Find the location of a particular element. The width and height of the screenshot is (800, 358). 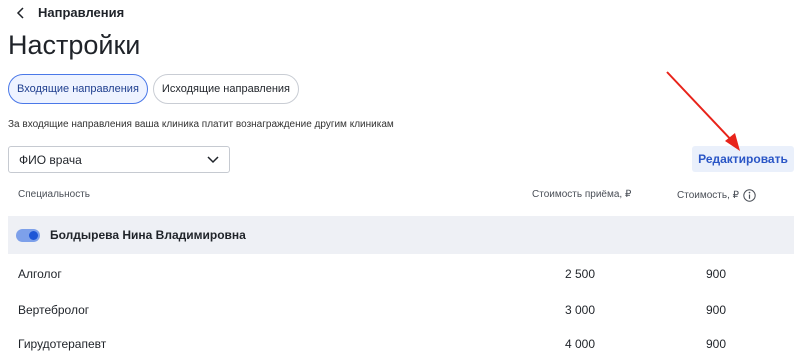

doctor-select-placeholder: ФИО врача is located at coordinates (50, 159).